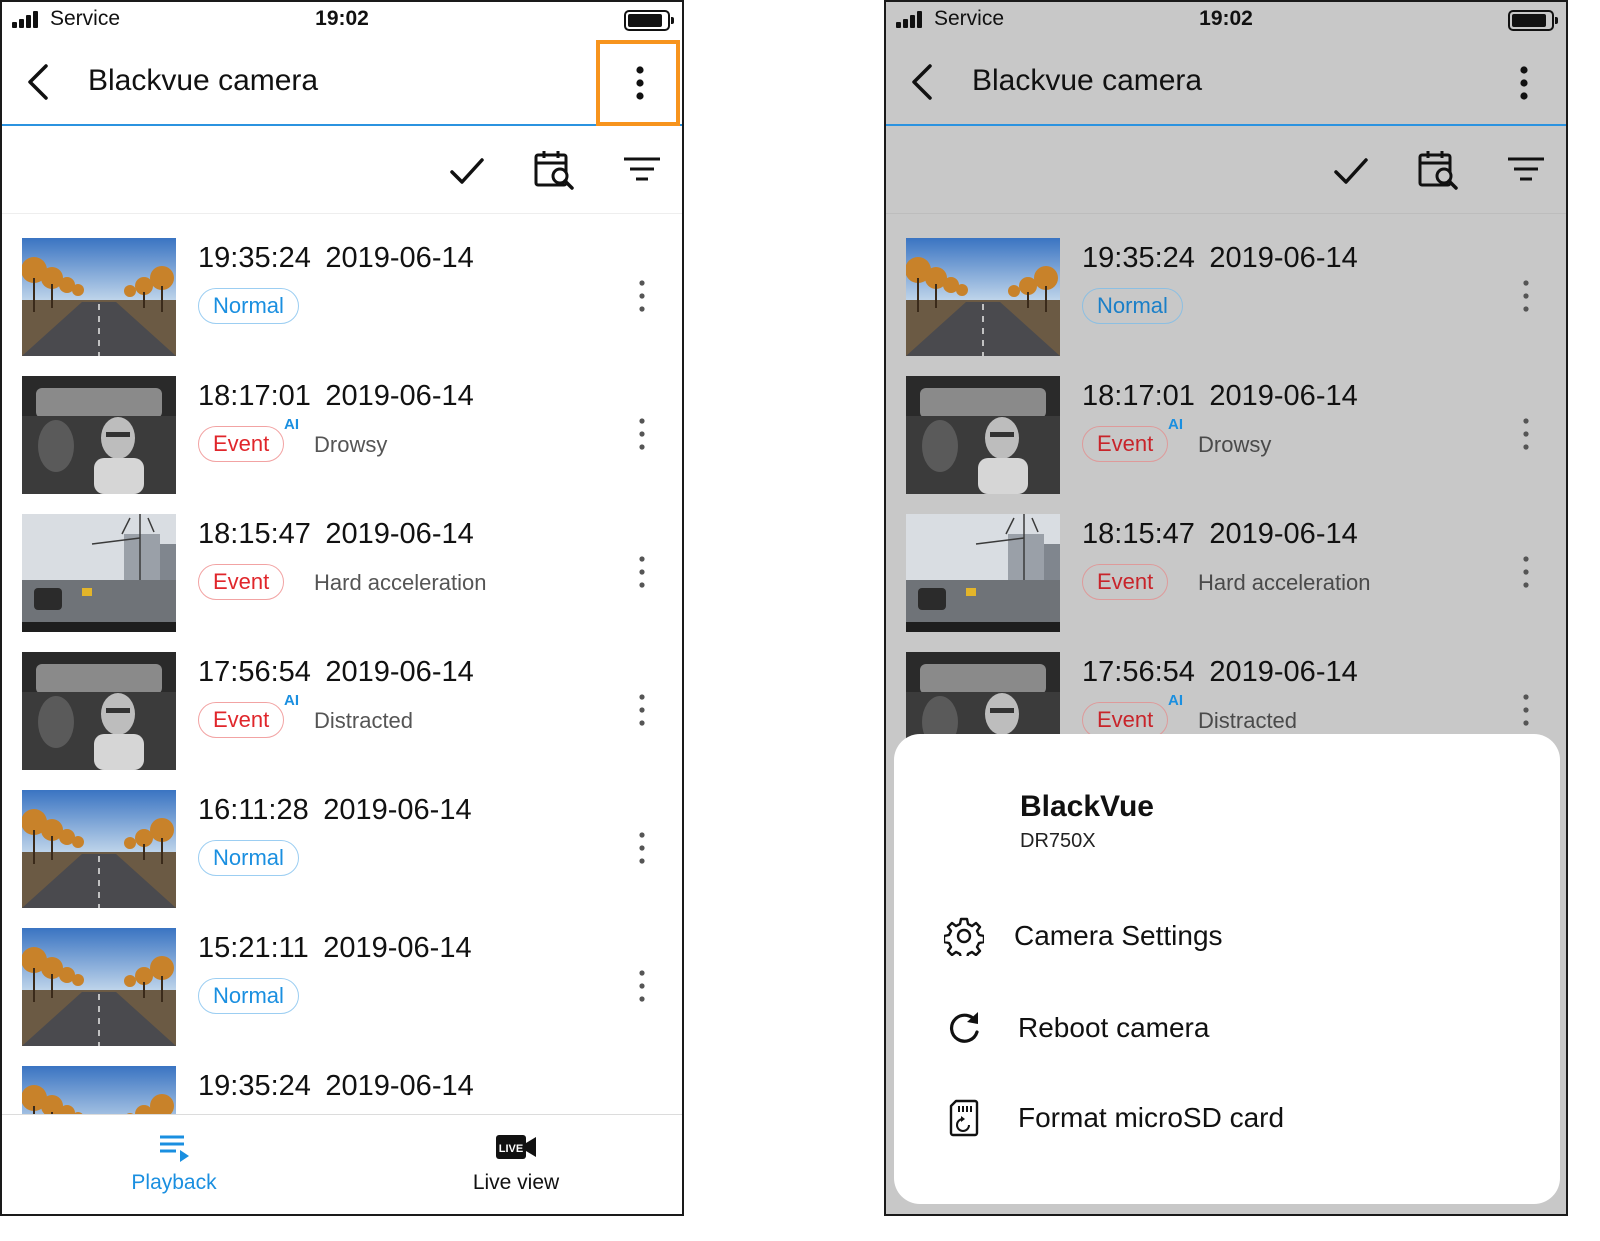 The image size is (1600, 1241). Describe the element at coordinates (1058, 841) in the screenshot. I see `sheet-model-label: DR750X` at that location.